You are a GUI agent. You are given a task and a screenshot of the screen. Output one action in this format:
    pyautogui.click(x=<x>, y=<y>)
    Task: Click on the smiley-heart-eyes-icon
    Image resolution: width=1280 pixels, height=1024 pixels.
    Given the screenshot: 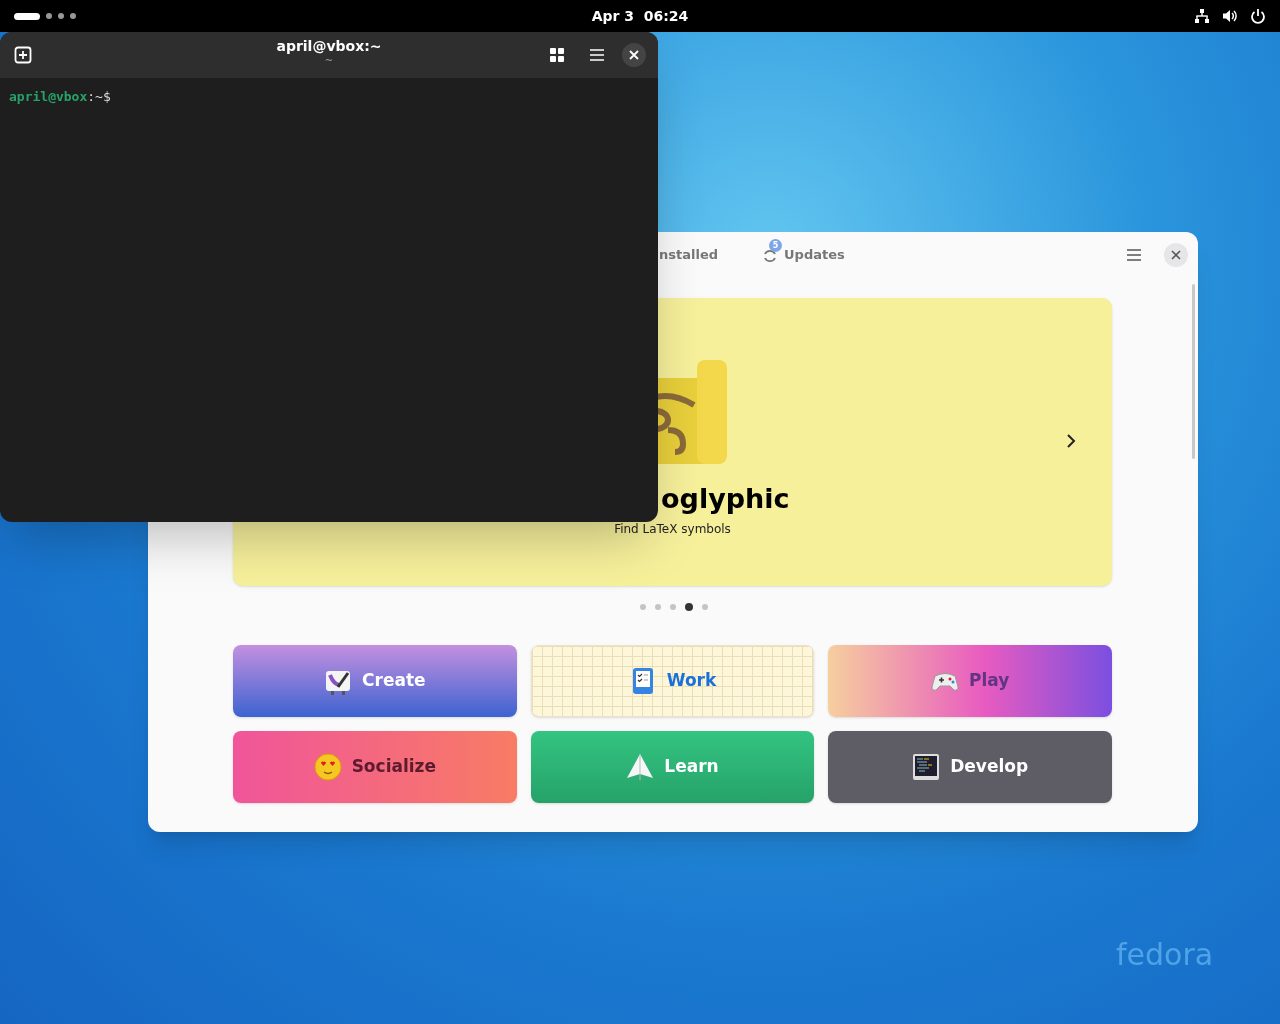 What is the action you would take?
    pyautogui.click(x=327, y=767)
    